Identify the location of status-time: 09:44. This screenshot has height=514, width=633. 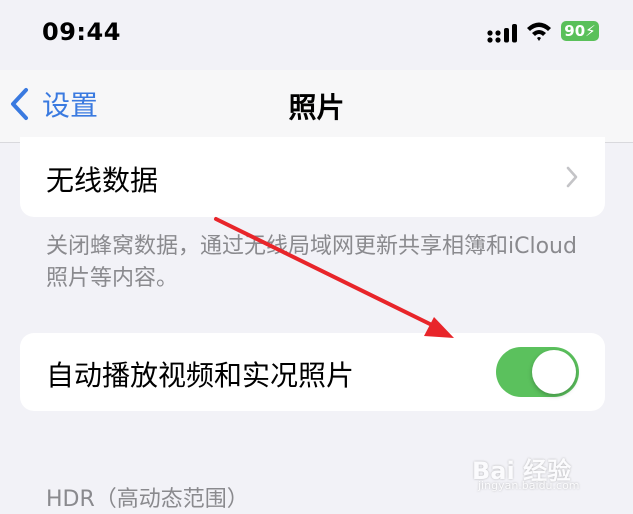
(81, 32).